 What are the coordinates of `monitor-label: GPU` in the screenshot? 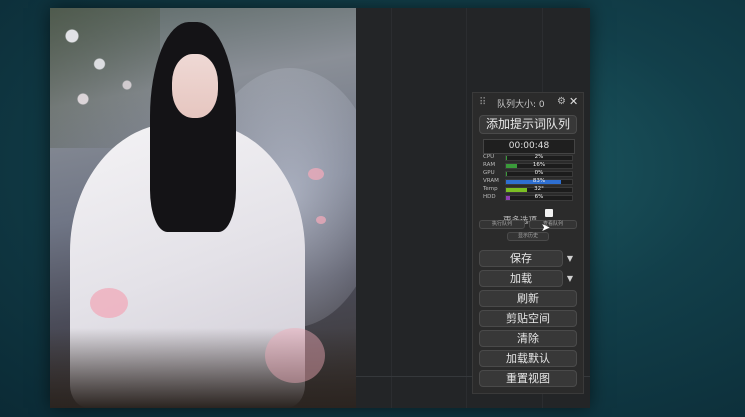 It's located at (489, 173).